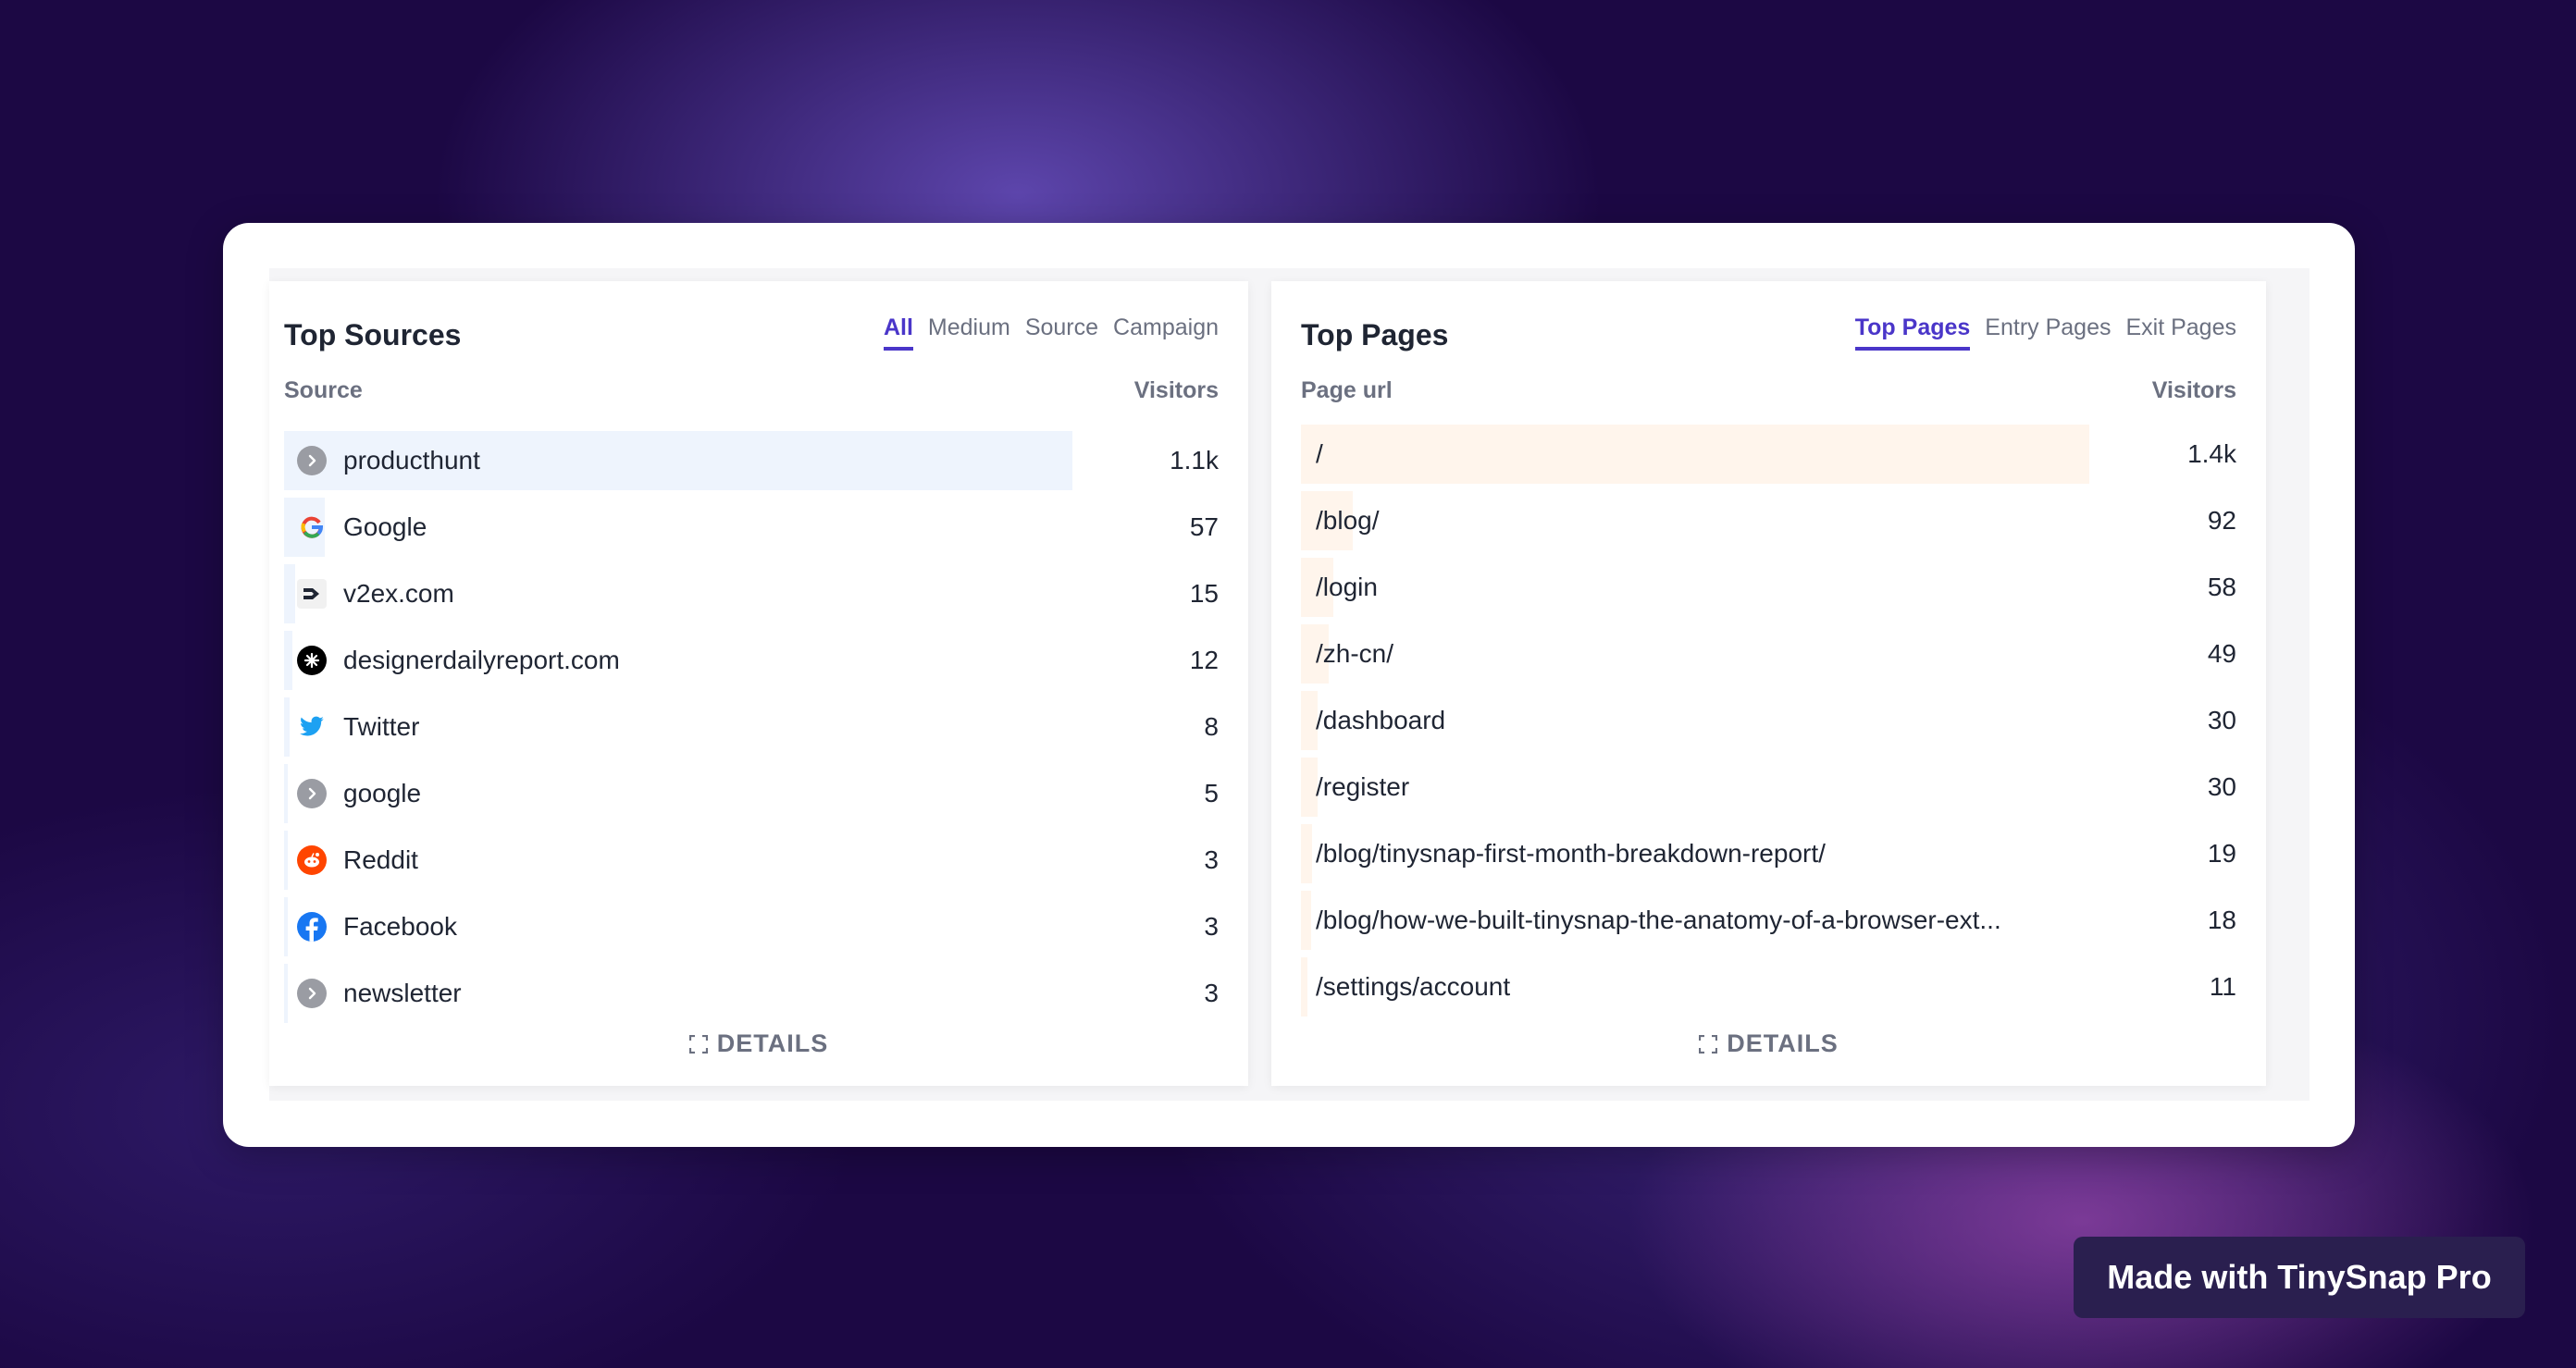 This screenshot has width=2576, height=1368. I want to click on top-sources-tabs: All Medium Source Campaign, so click(1051, 332).